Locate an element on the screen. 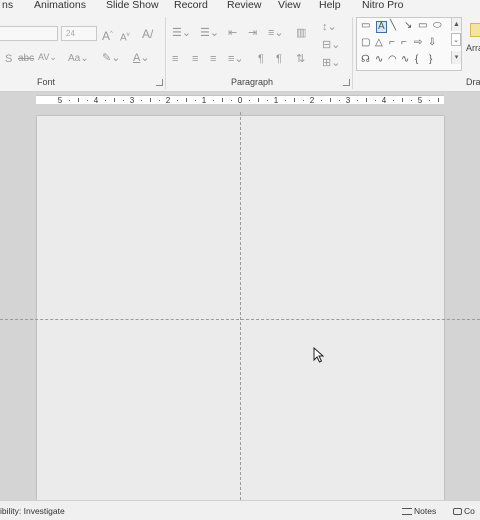  columns-icon: ▥ is located at coordinates (301, 33).